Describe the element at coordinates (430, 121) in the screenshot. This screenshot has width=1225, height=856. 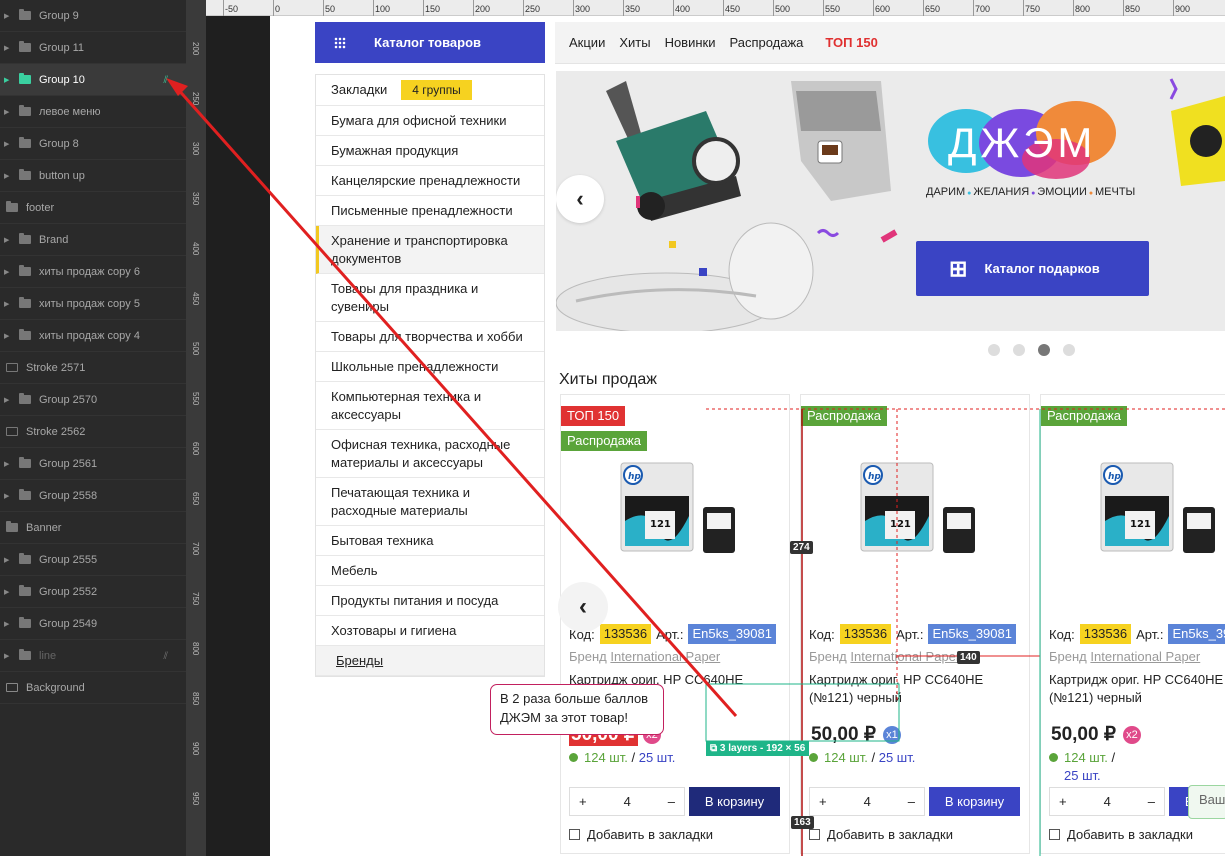
I see `menu-item: Бумага для офисной техники` at that location.